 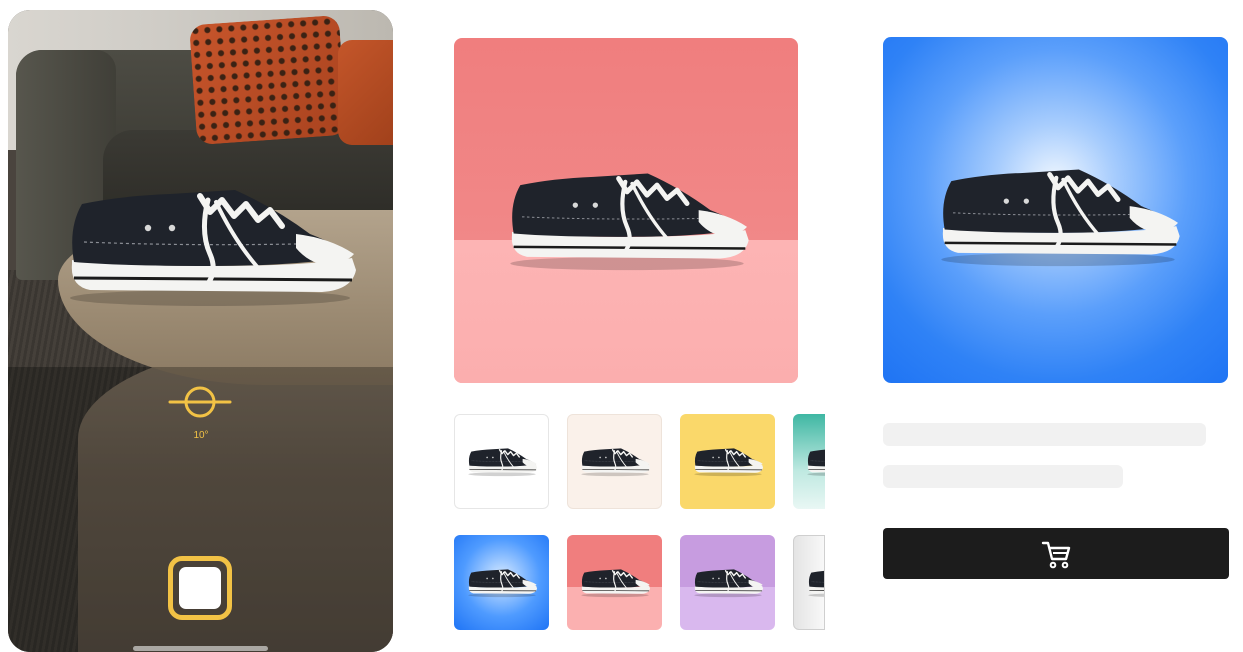 I want to click on shutter-button, so click(x=200, y=588).